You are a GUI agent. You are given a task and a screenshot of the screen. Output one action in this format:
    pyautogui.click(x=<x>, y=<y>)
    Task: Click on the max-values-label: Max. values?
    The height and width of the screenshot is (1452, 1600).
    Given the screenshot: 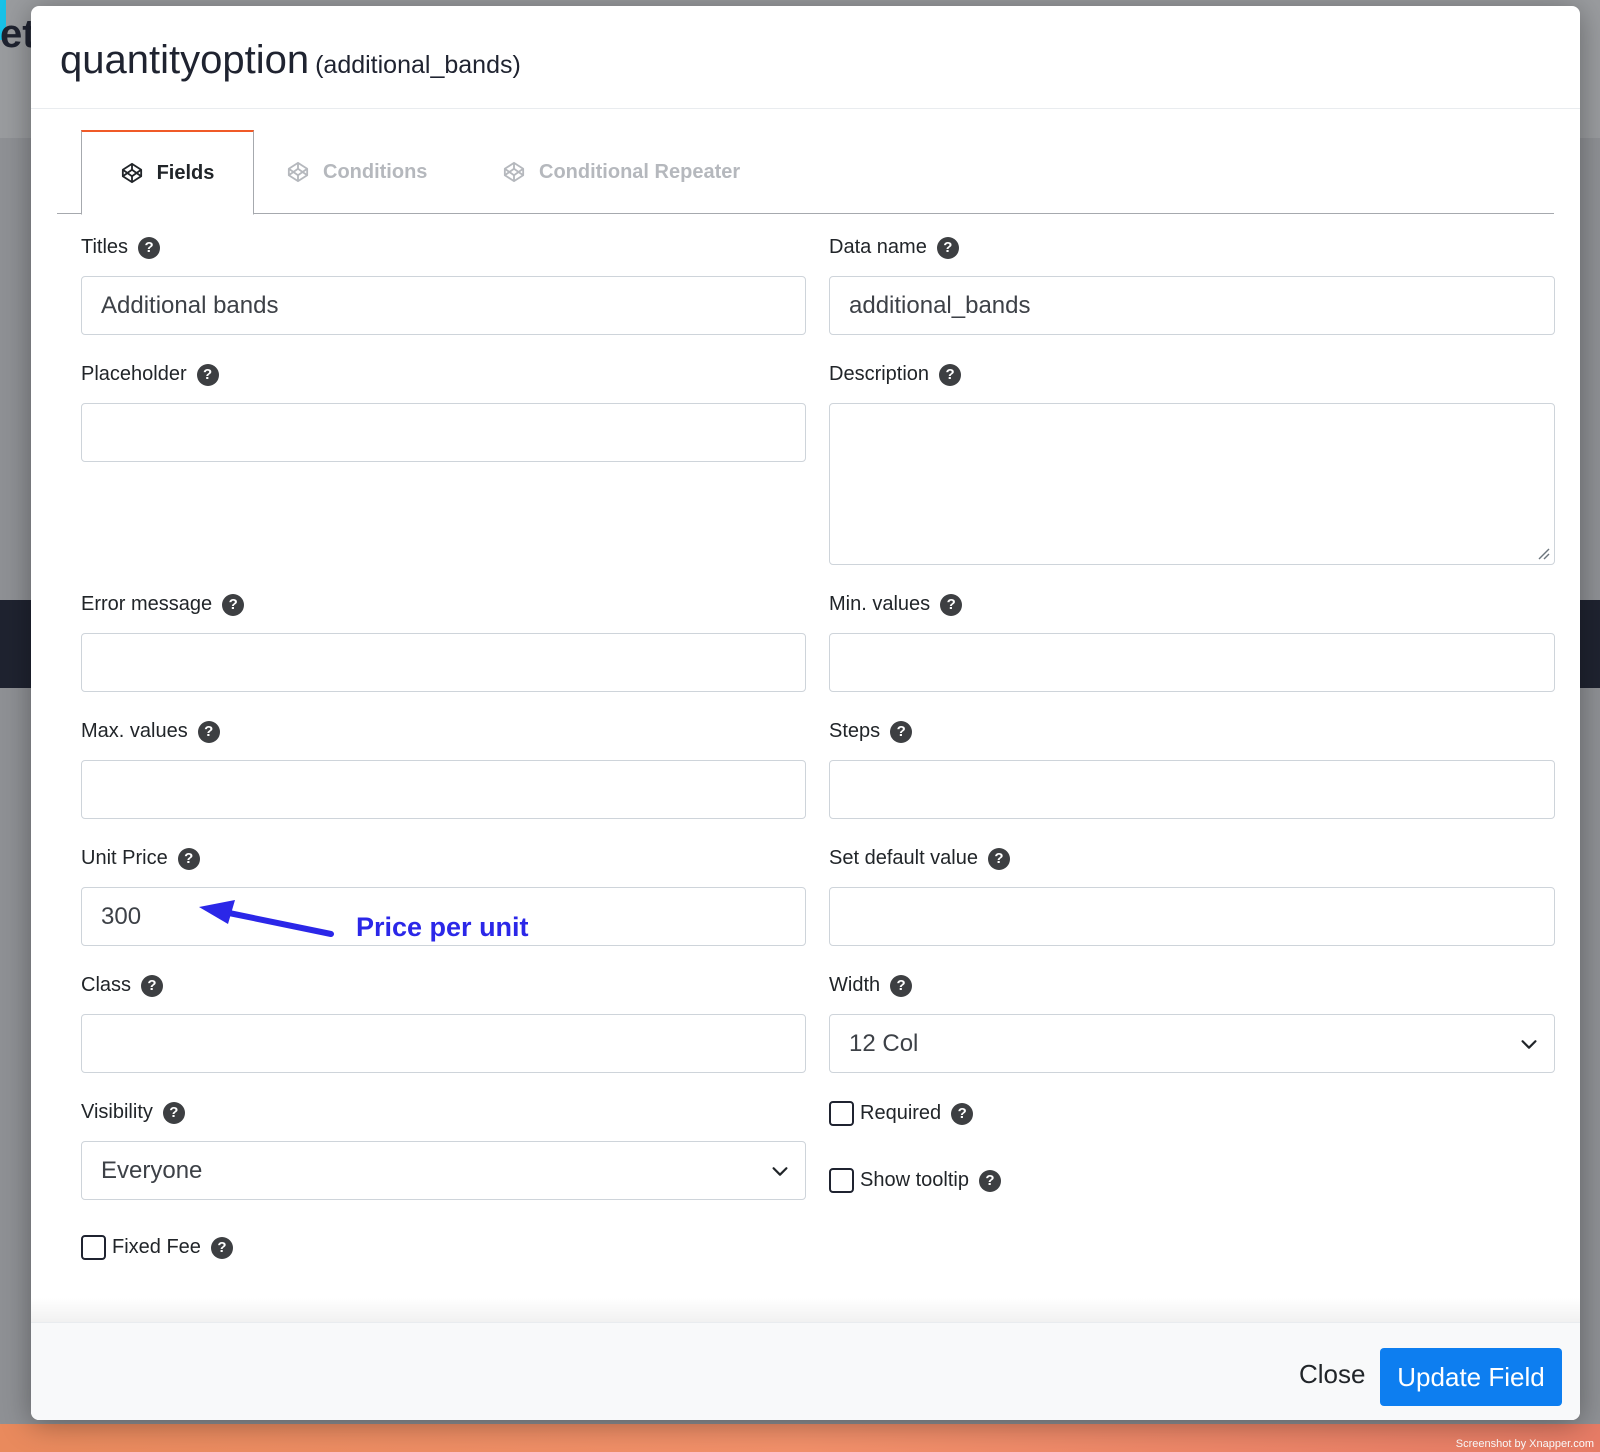 What is the action you would take?
    pyautogui.click(x=150, y=731)
    